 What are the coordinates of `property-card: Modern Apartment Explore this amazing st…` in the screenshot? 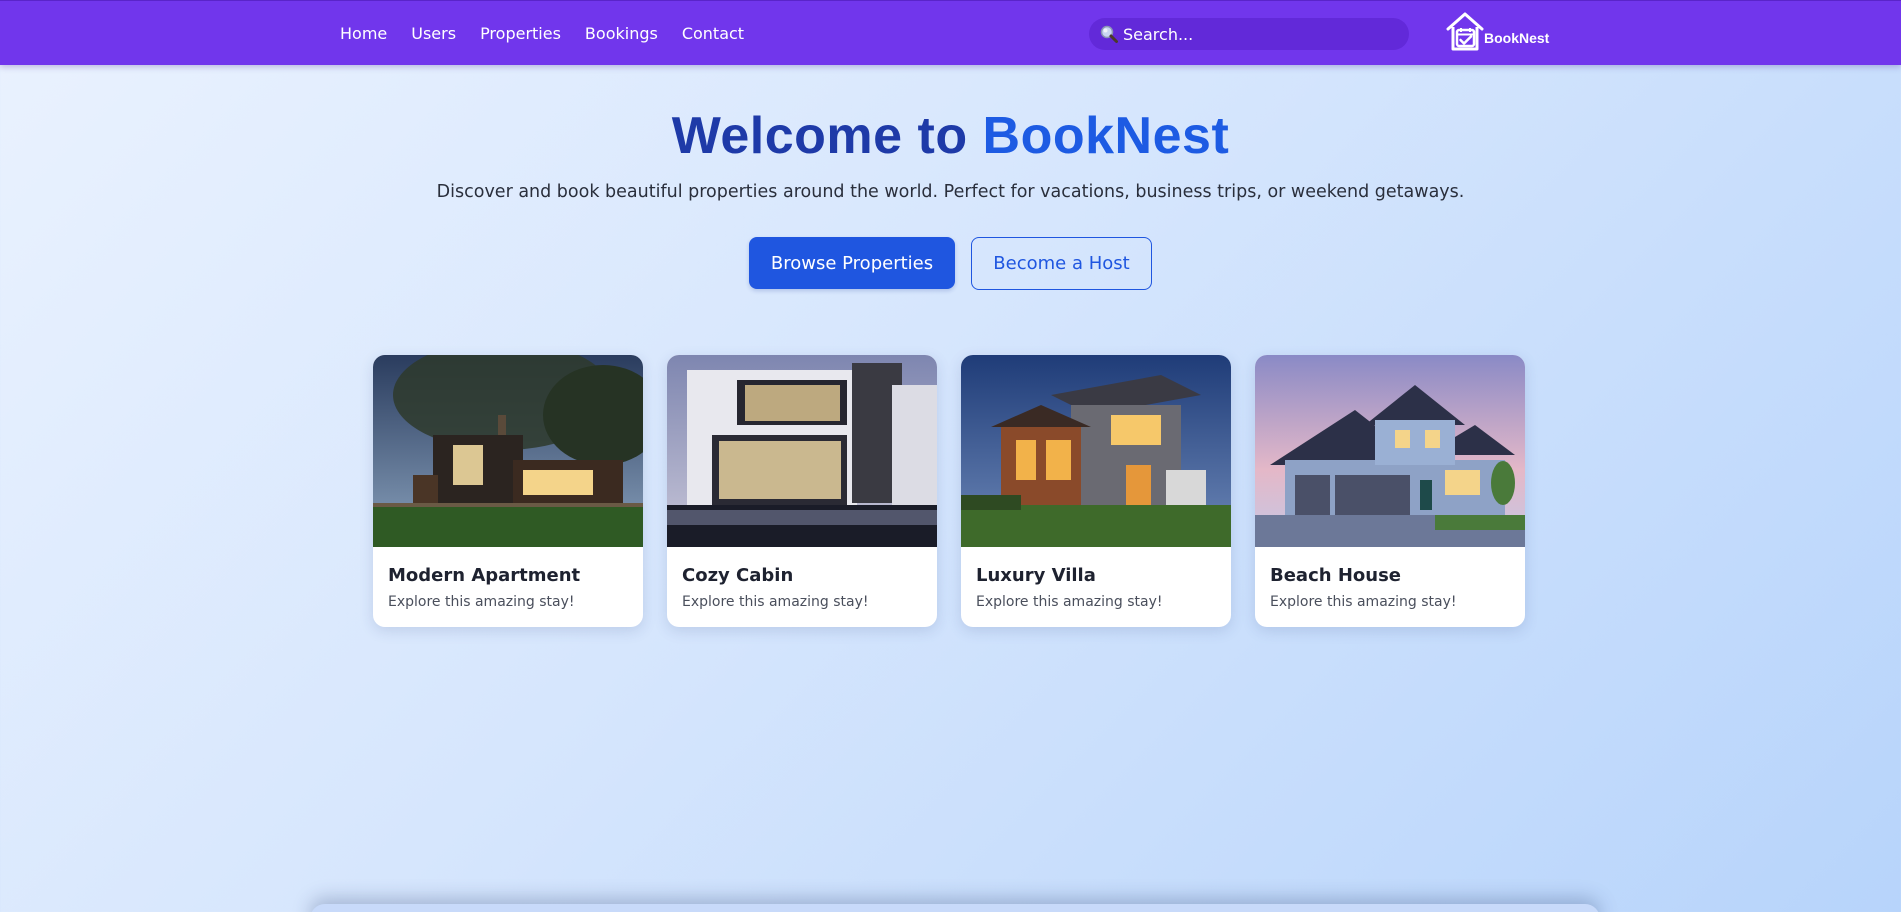 It's located at (508, 491).